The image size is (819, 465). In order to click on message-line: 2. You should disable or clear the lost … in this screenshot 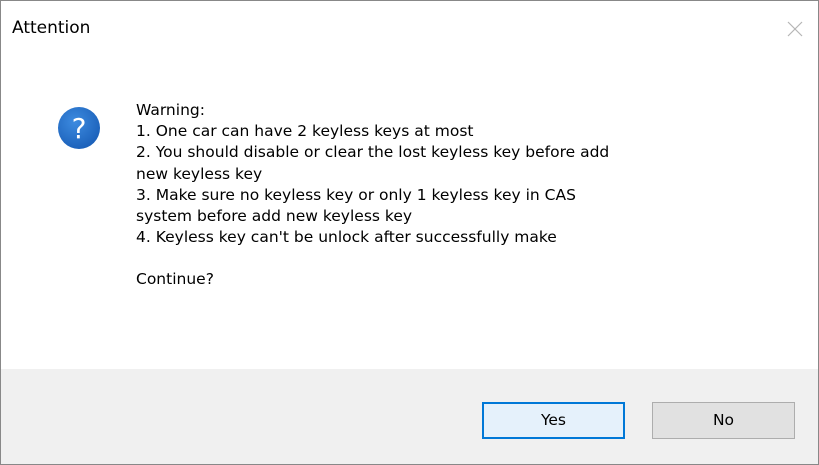, I will do `click(373, 152)`.